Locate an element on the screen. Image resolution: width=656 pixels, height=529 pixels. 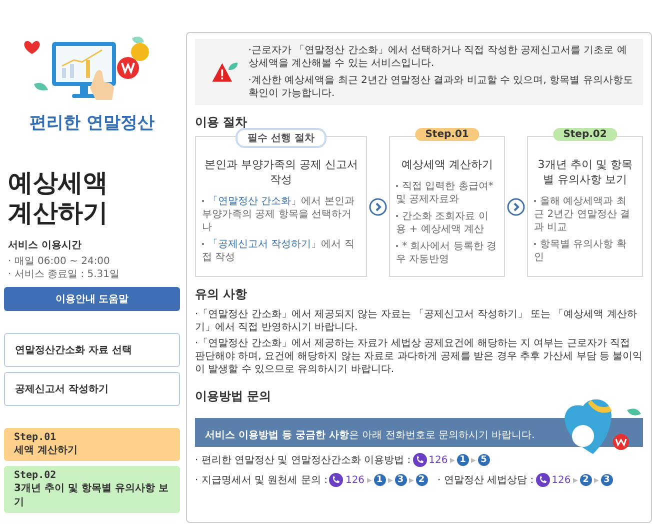
card-text: 「연말정산 간소화」에서 본인과 부양가족의 공제 항목을 선택하거나 is located at coordinates (279, 214).